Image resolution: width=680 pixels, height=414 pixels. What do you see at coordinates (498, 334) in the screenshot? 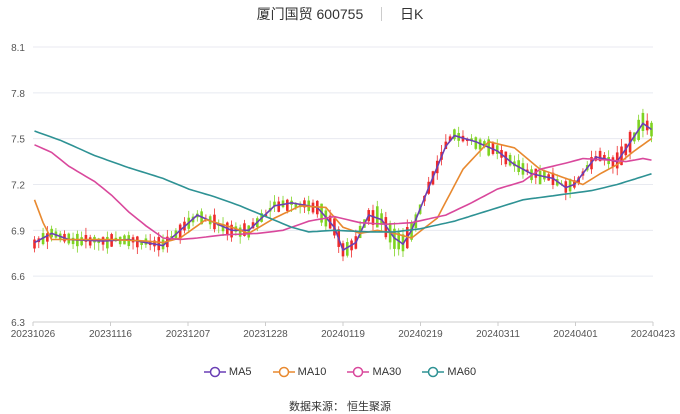
I see `x-tick-label: 20240311` at bounding box center [498, 334].